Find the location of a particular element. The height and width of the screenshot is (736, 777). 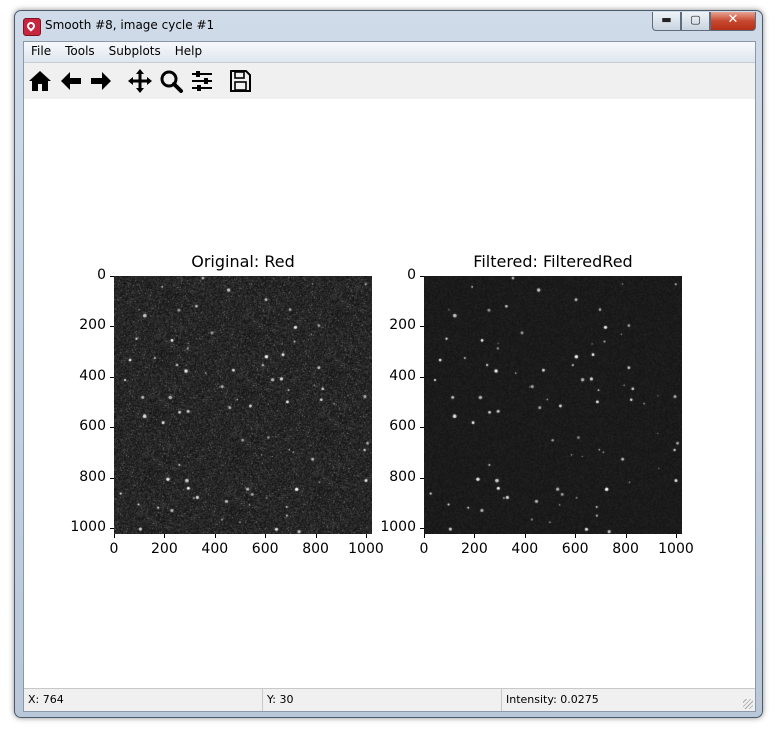

status-bar: X: 764 Y: 30 Intensity: 0.0275 is located at coordinates (389, 699).